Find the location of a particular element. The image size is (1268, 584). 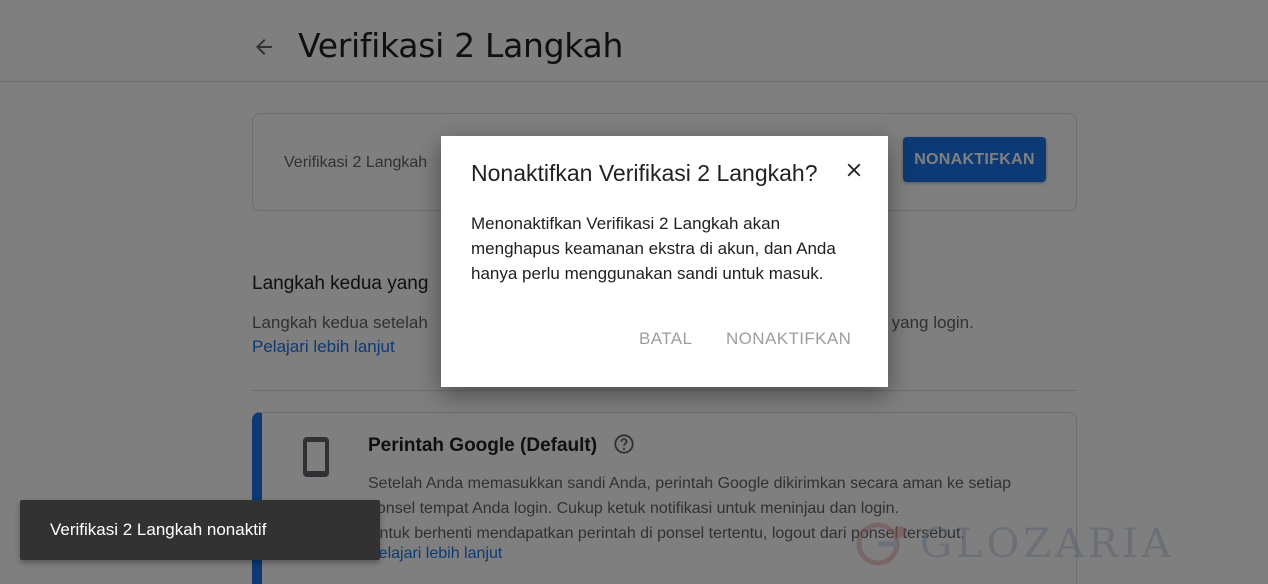

snackbar: Verifikasi 2 Langkah nonaktif is located at coordinates (200, 530).